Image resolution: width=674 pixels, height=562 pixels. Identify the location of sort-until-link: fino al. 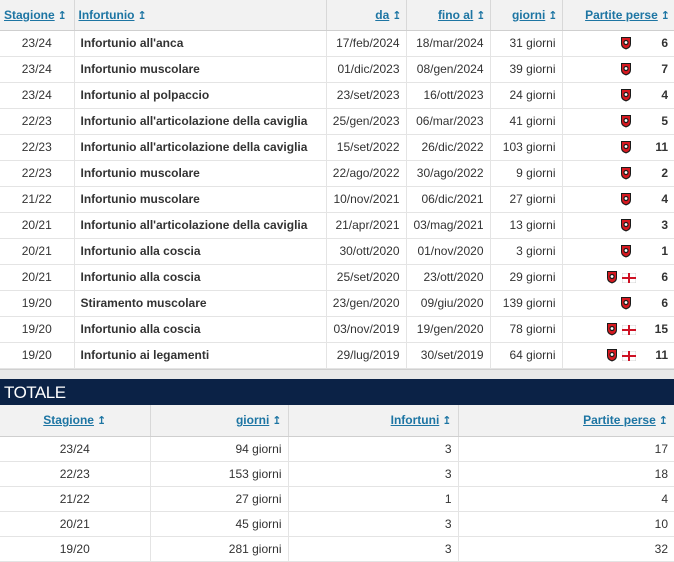
(455, 15).